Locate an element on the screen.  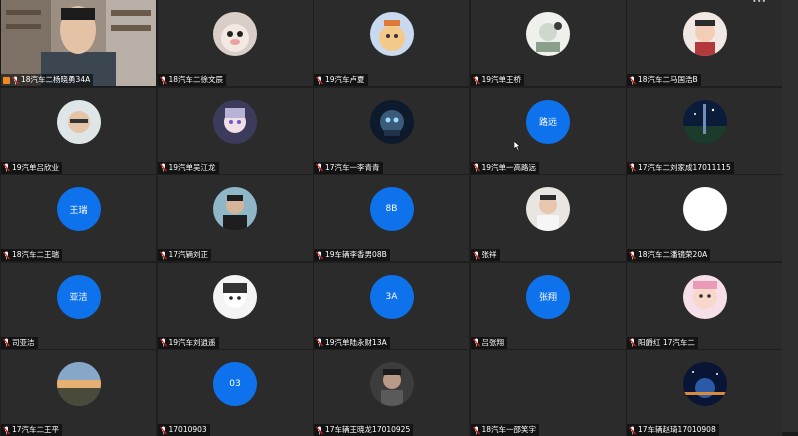
participant-name: 17010903 is located at coordinates (187, 429).